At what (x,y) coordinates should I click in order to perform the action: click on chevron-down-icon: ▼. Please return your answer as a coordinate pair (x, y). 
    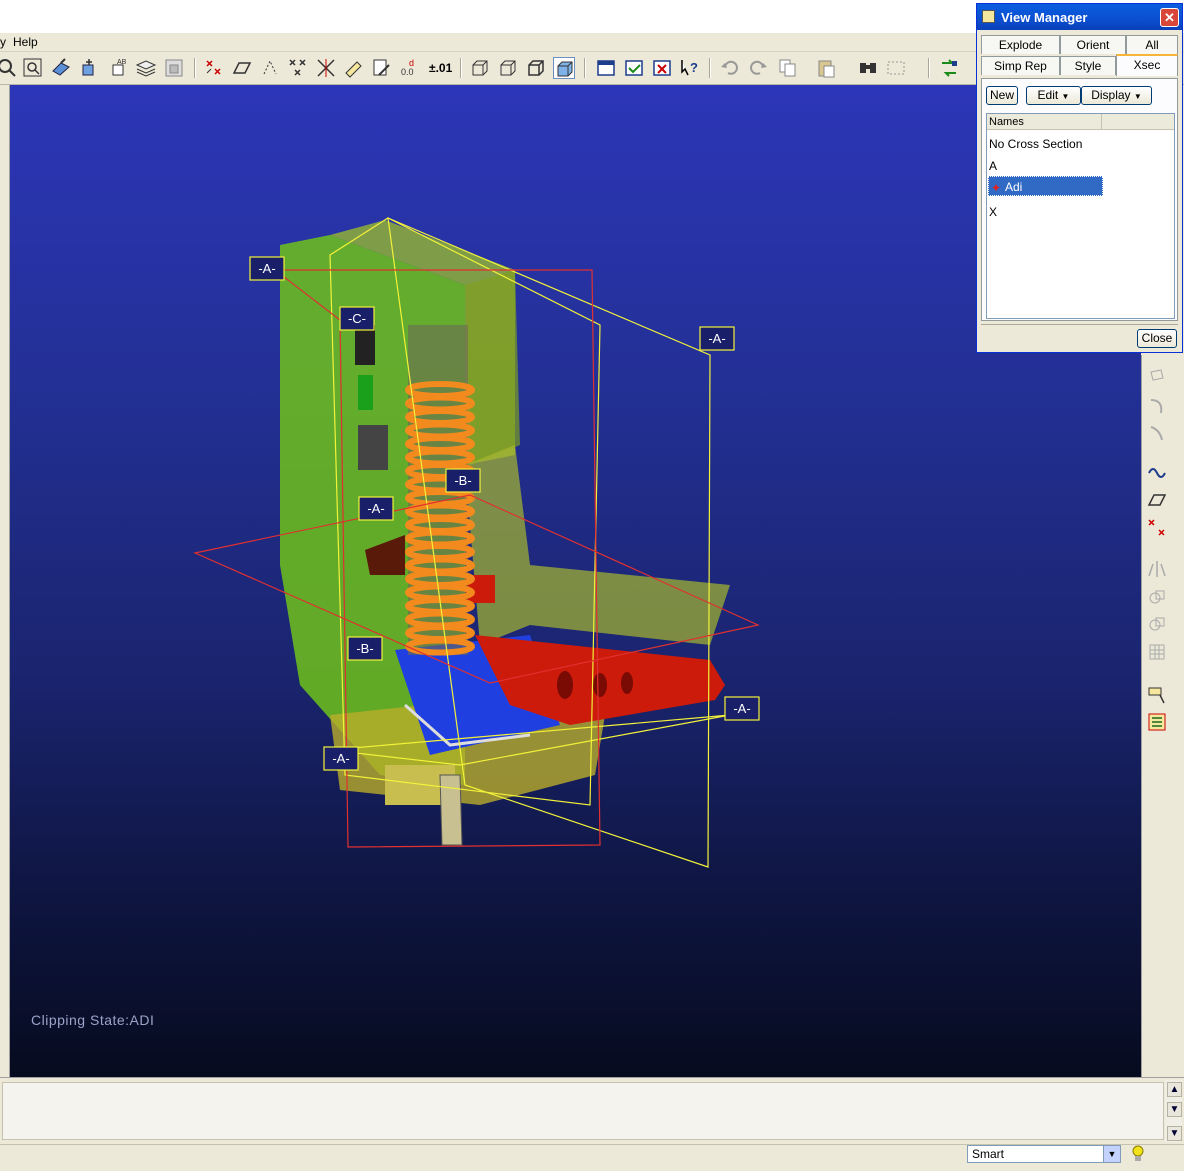
    Looking at the image, I should click on (1111, 1154).